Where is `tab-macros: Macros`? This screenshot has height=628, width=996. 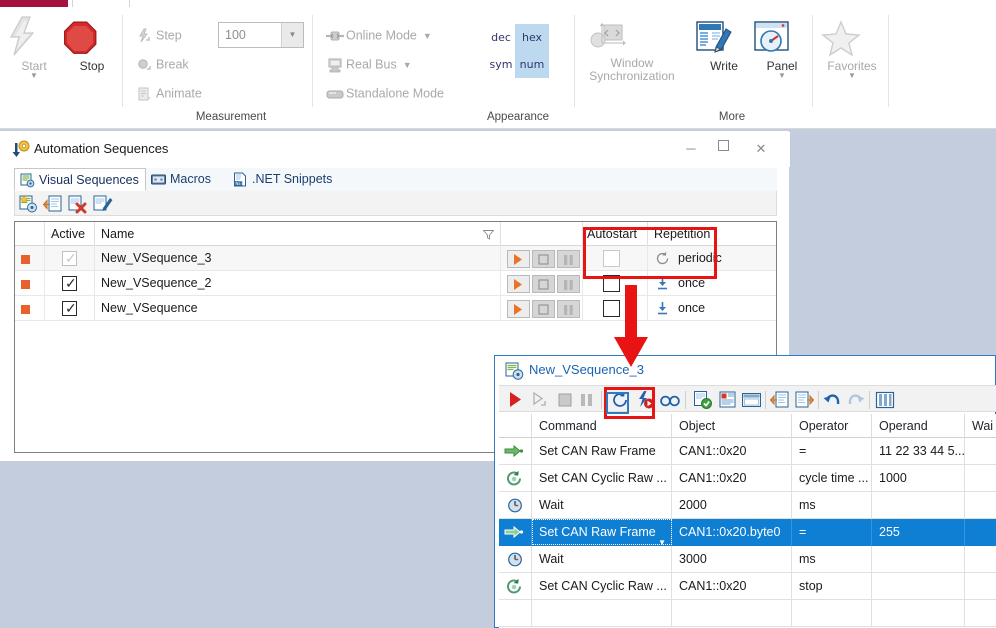
tab-macros: Macros is located at coordinates (187, 179).